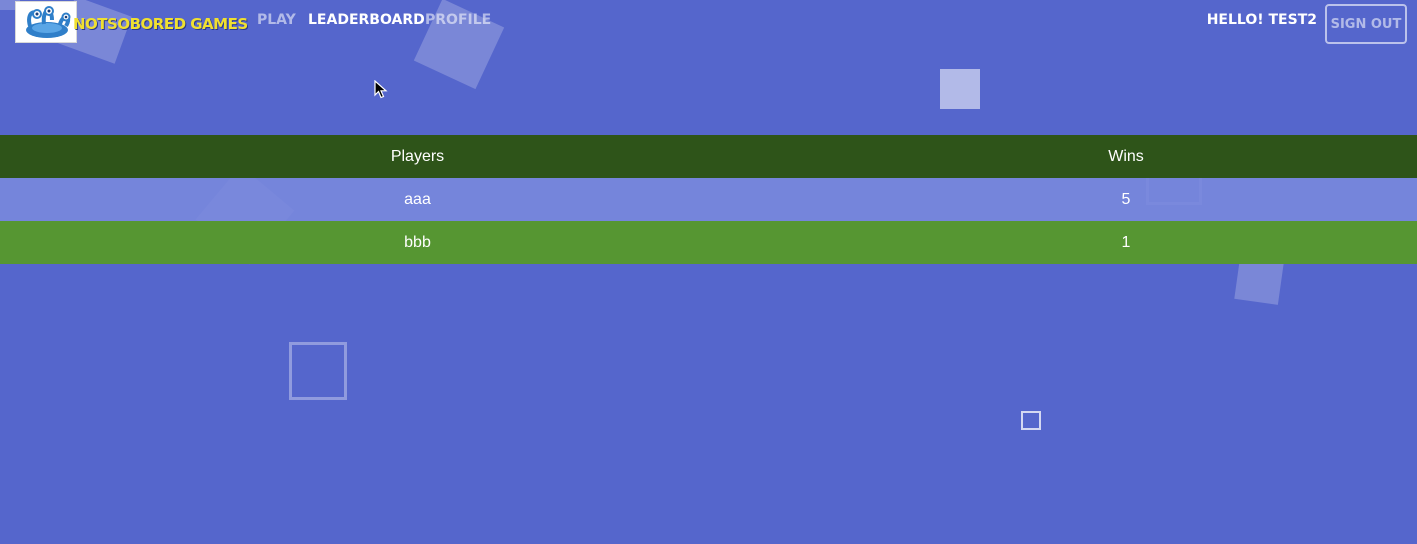 The height and width of the screenshot is (544, 1417). What do you see at coordinates (276, 20) in the screenshot?
I see `nav-play-link: PLAY` at bounding box center [276, 20].